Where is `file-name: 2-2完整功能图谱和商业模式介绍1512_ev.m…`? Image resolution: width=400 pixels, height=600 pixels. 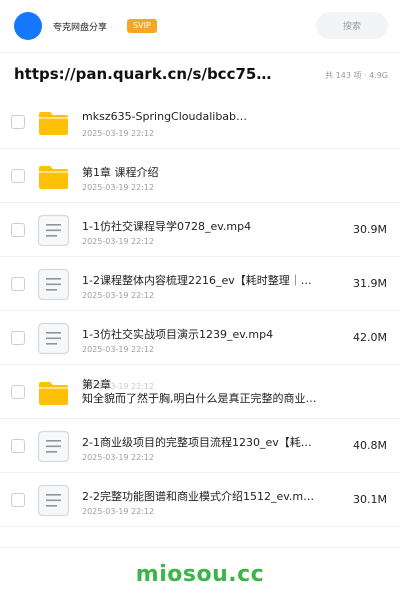
file-name: 2-2完整功能图谱和商业模式介绍1512_ev.m… is located at coordinates (202, 496).